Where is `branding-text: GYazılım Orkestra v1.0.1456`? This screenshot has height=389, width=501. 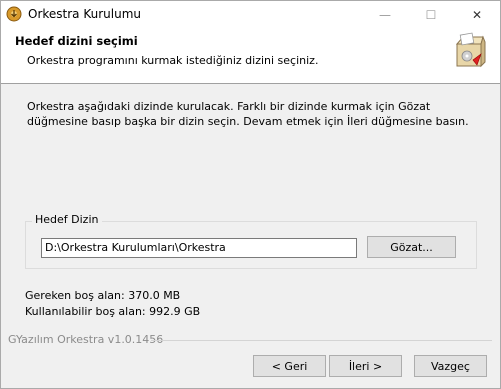 branding-text: GYazılım Orkestra v1.0.1456 is located at coordinates (86, 339).